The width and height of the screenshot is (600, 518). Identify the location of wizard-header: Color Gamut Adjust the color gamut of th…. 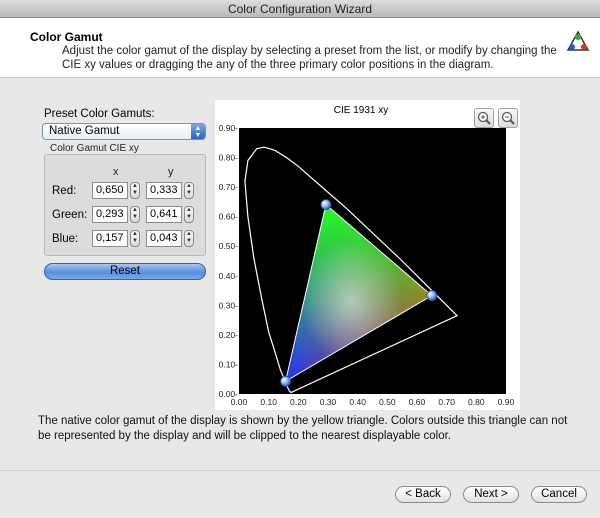
(300, 48).